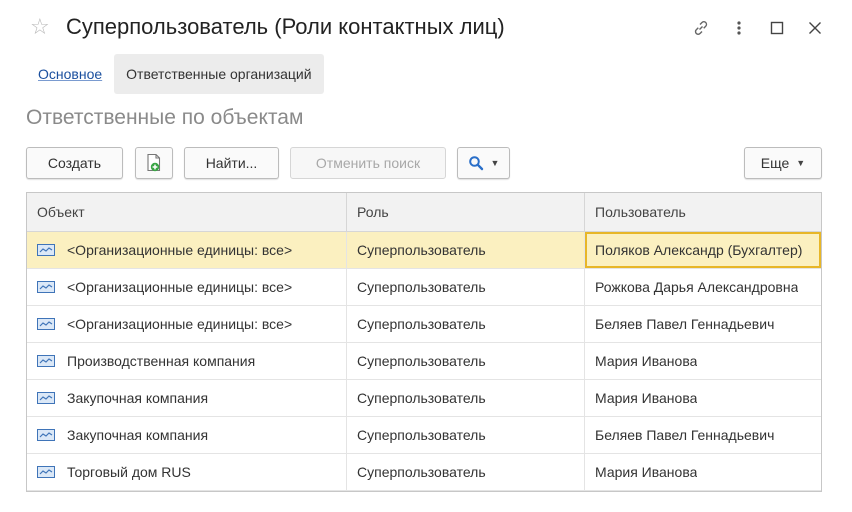 This screenshot has width=852, height=512. Describe the element at coordinates (739, 28) in the screenshot. I see `more-actions-icon` at that location.